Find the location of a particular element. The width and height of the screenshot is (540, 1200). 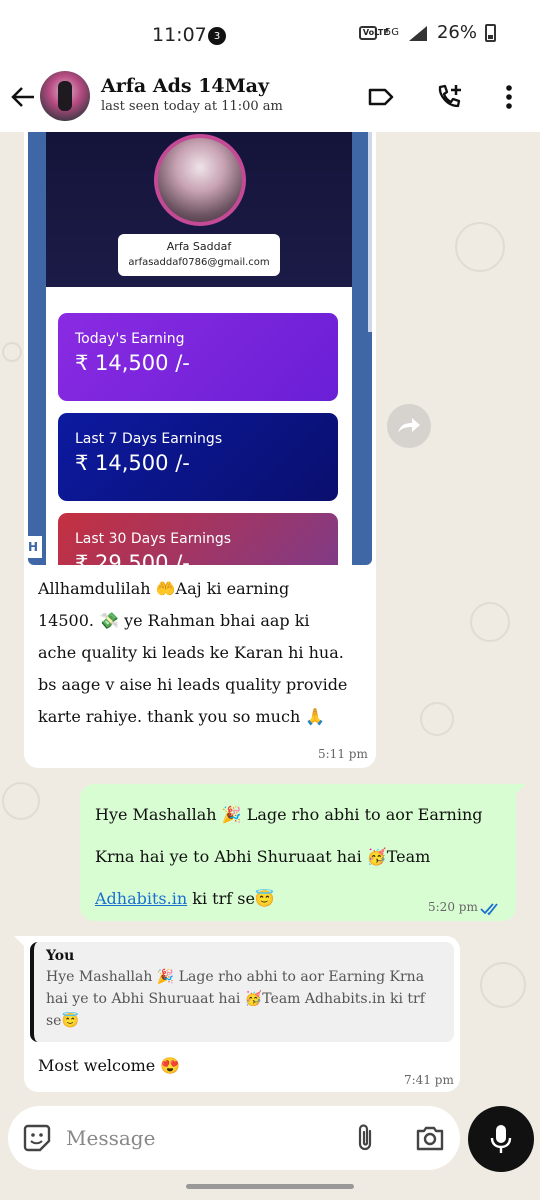

forward-button is located at coordinates (409, 426).